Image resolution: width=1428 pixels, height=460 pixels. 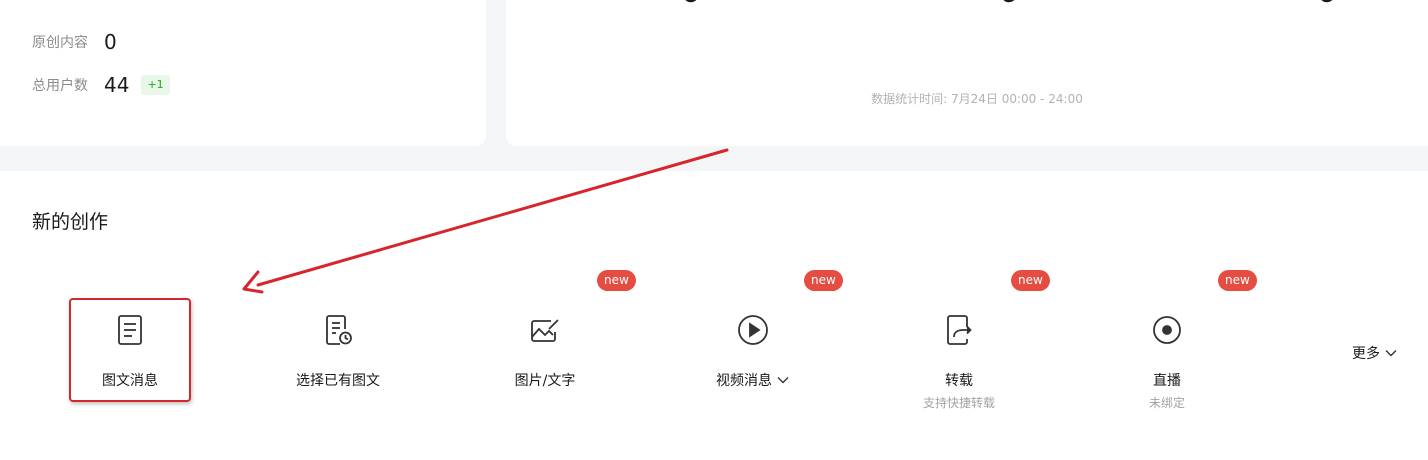 I want to click on image-text-icon, so click(x=545, y=330).